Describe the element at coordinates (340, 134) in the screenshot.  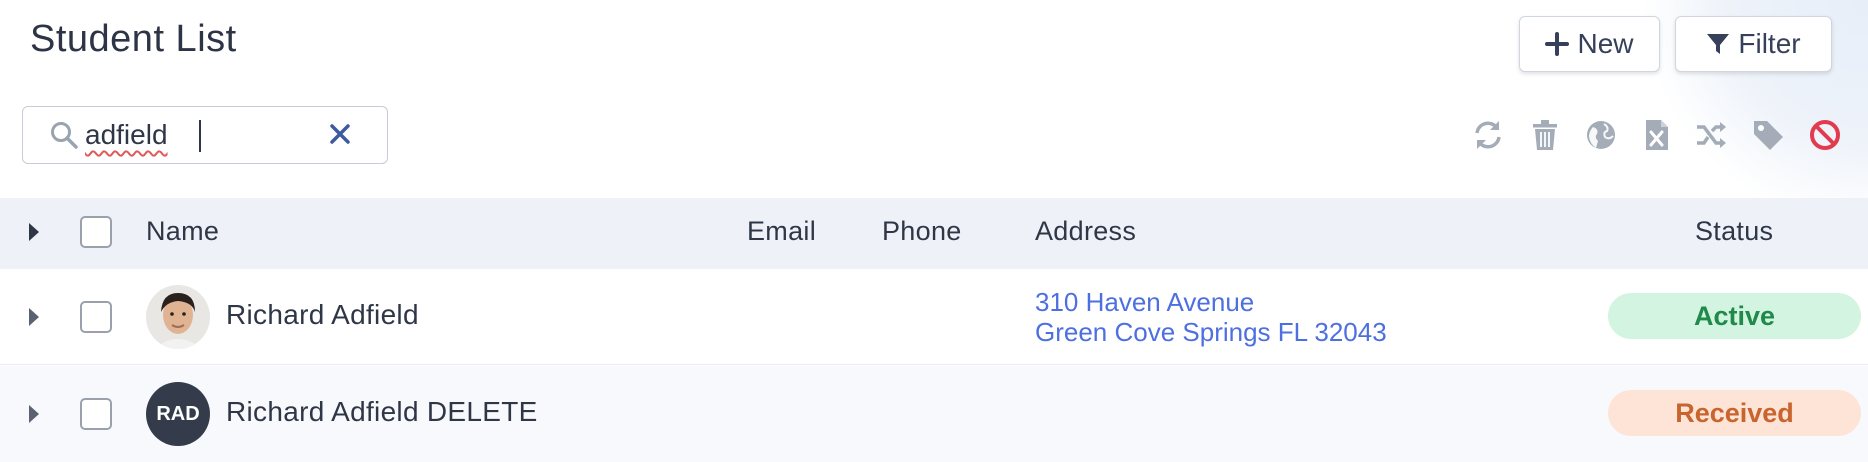
I see `clear-search-icon` at that location.